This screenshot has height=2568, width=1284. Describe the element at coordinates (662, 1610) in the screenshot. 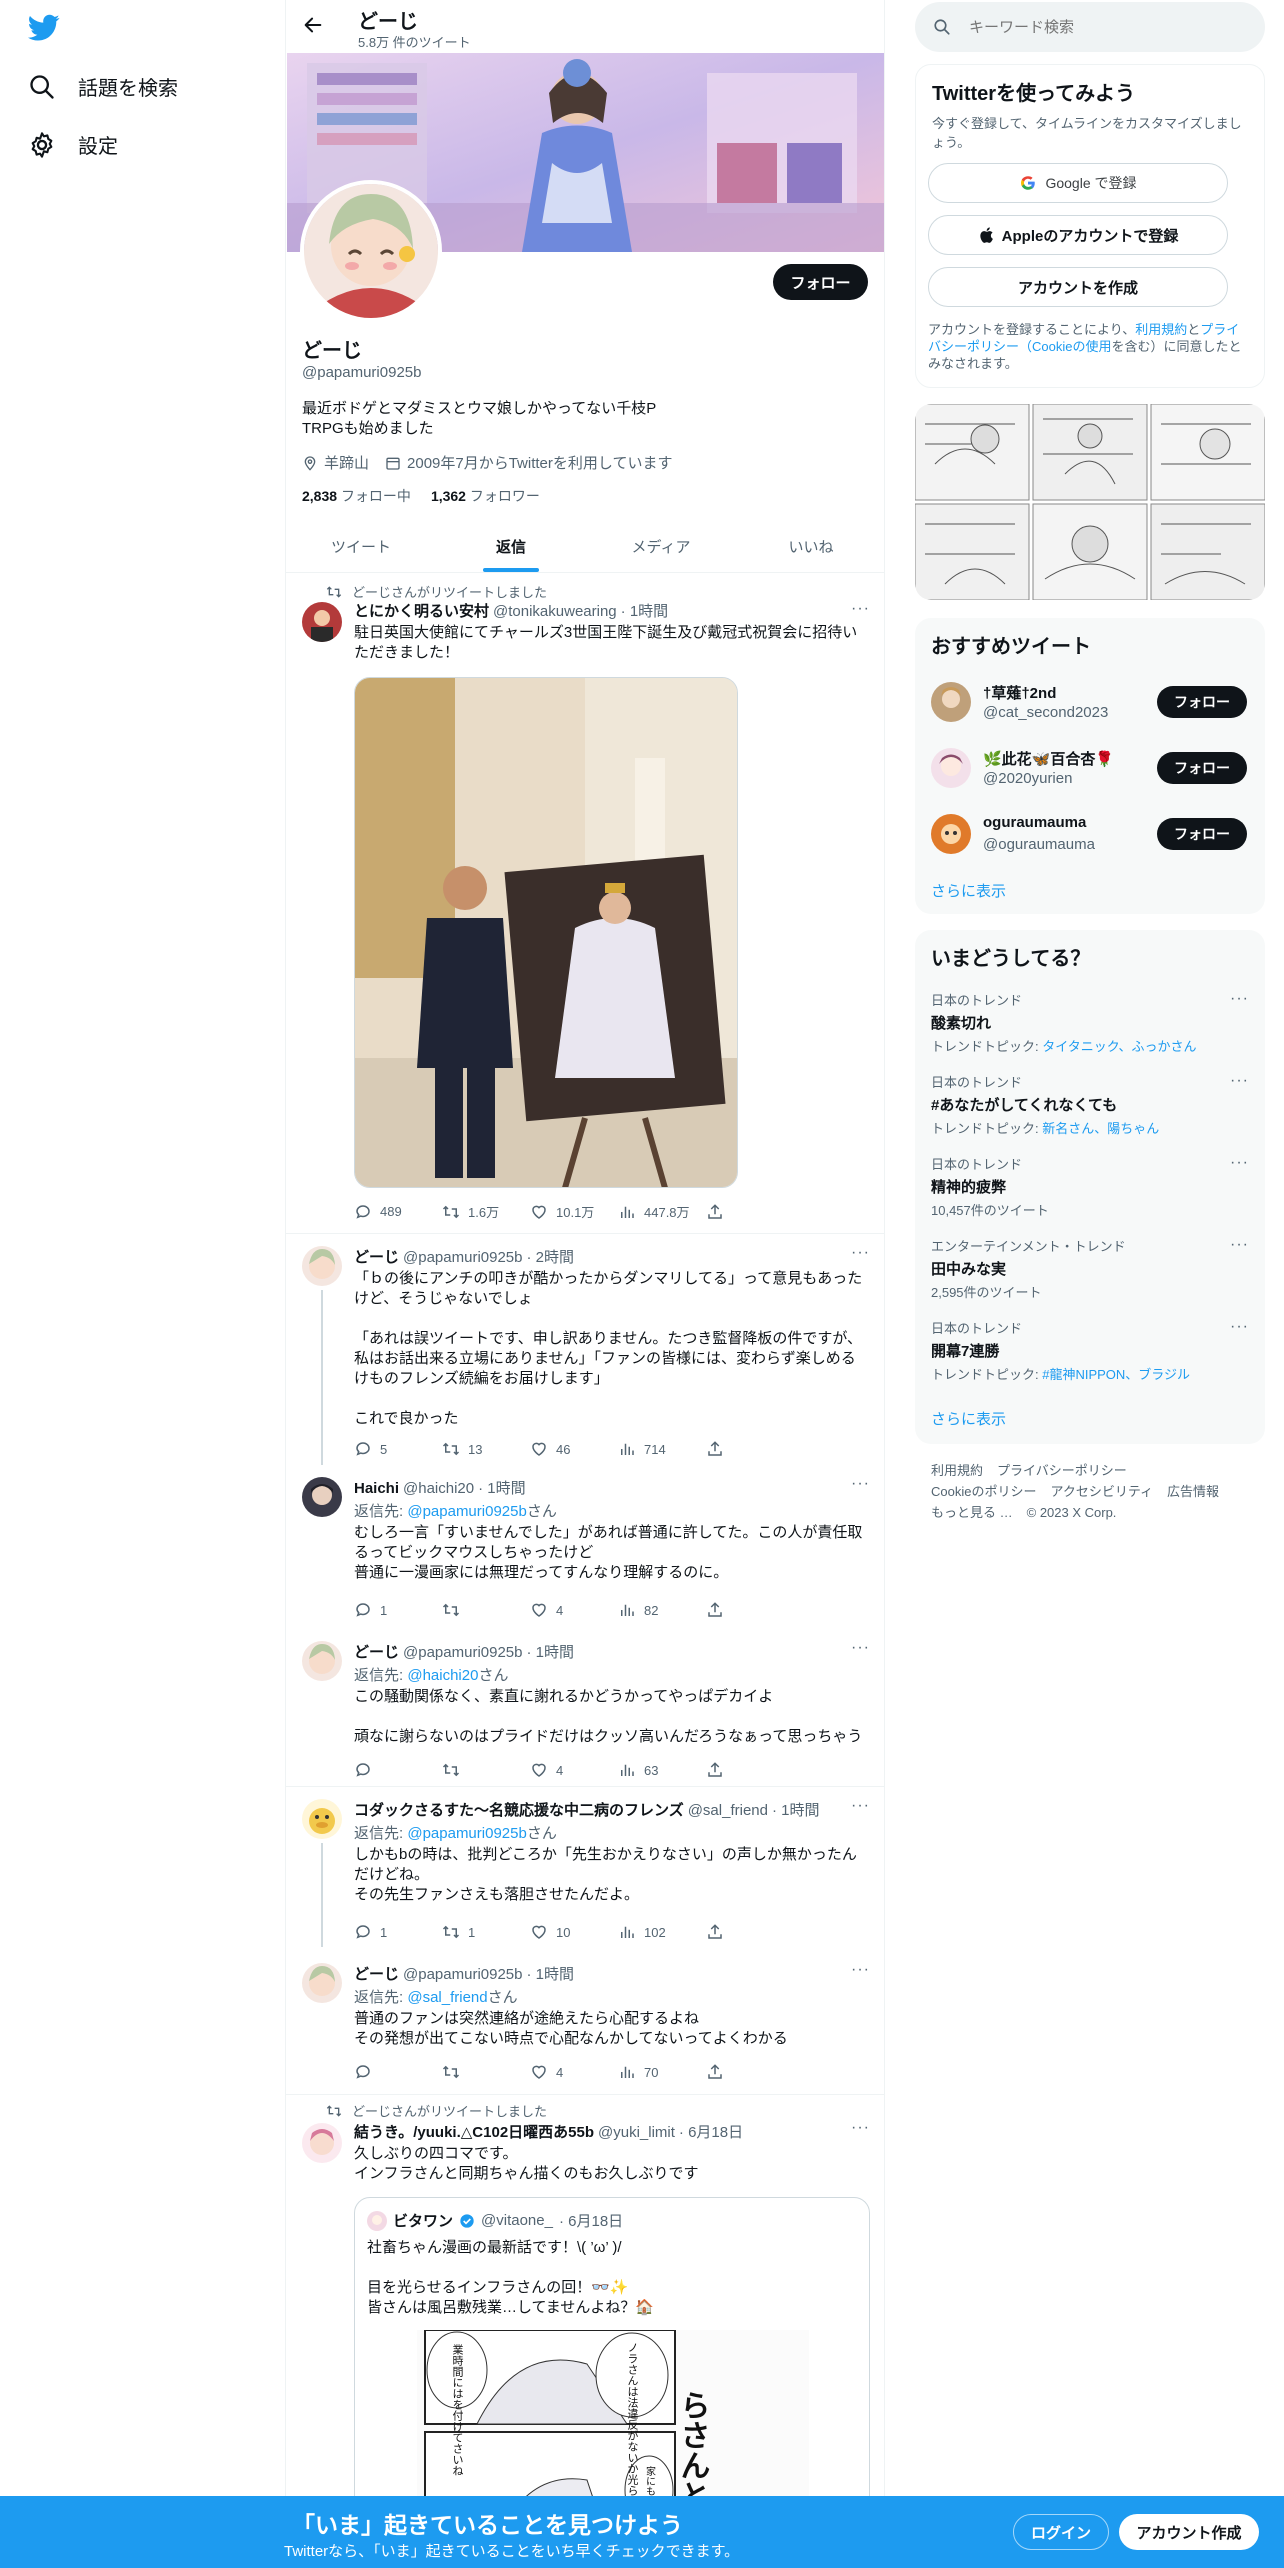

I see `views-button: 82` at that location.